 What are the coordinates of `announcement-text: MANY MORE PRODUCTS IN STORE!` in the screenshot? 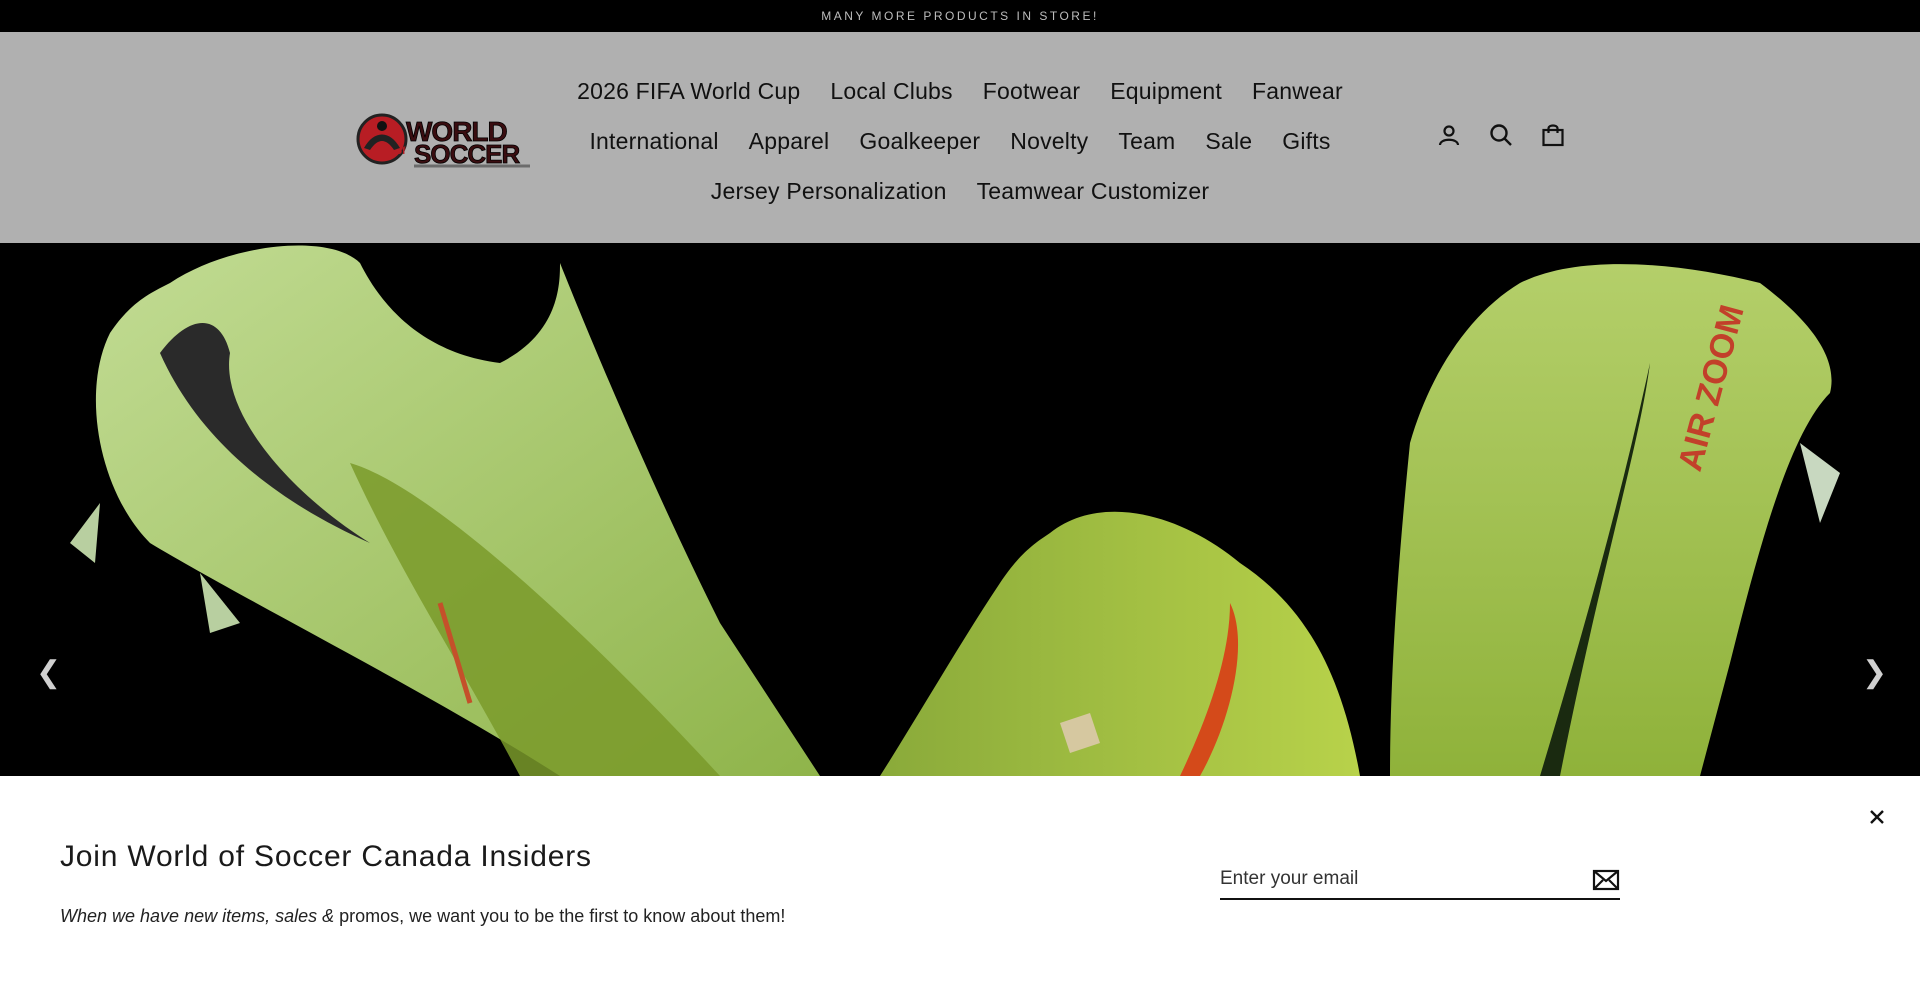 It's located at (960, 16).